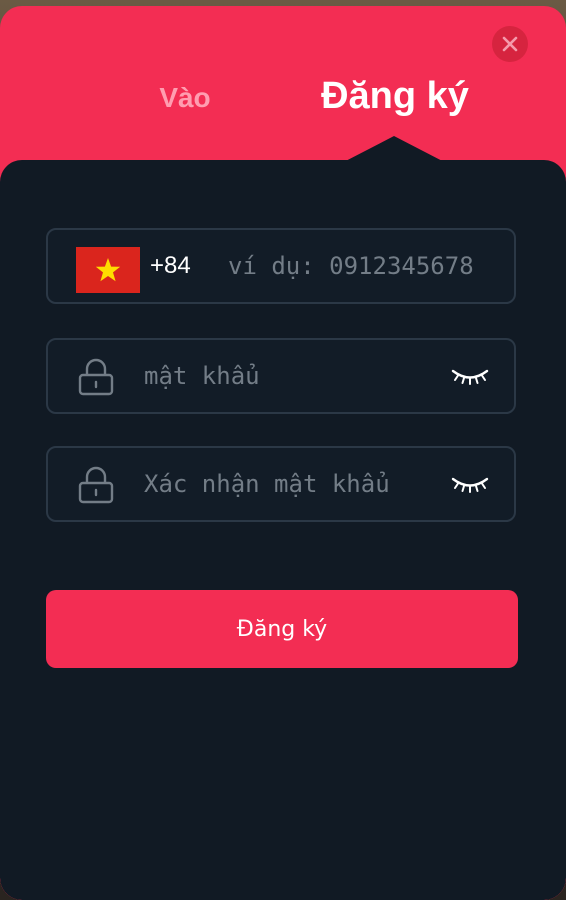 Image resolution: width=566 pixels, height=900 pixels. What do you see at coordinates (289, 376) in the screenshot?
I see `password-input` at bounding box center [289, 376].